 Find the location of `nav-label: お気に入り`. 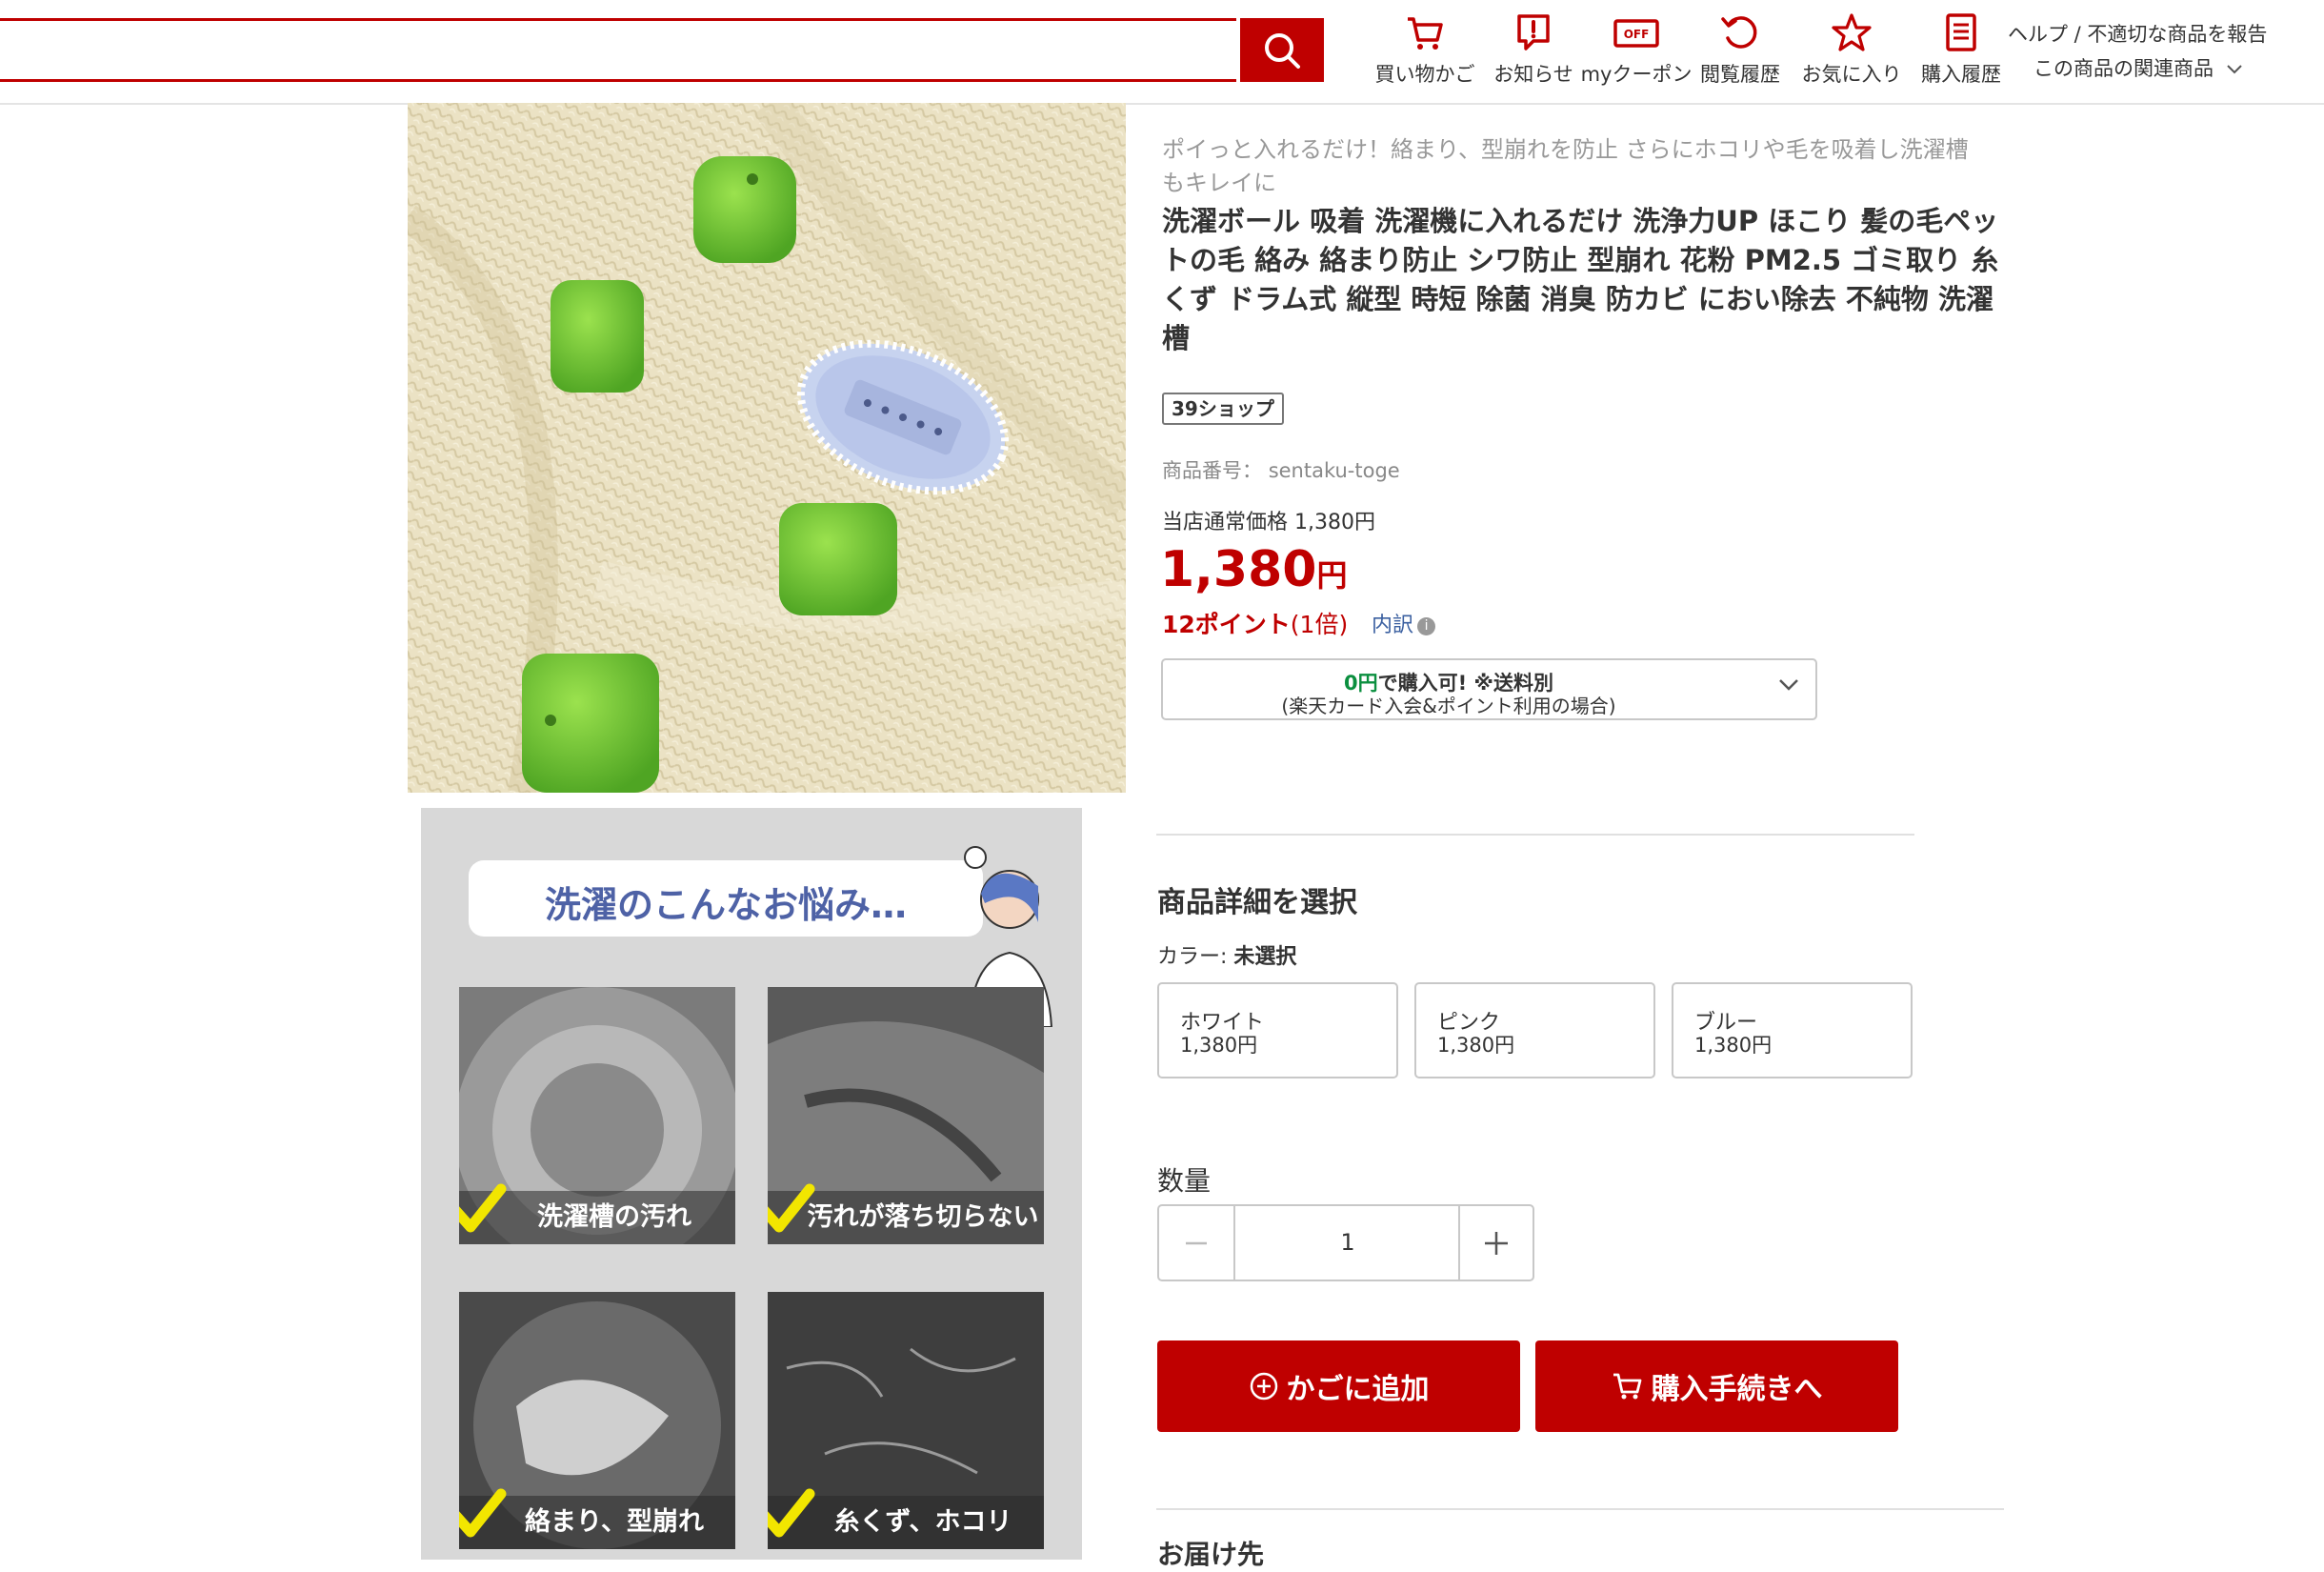

nav-label: お気に入り is located at coordinates (1851, 74).